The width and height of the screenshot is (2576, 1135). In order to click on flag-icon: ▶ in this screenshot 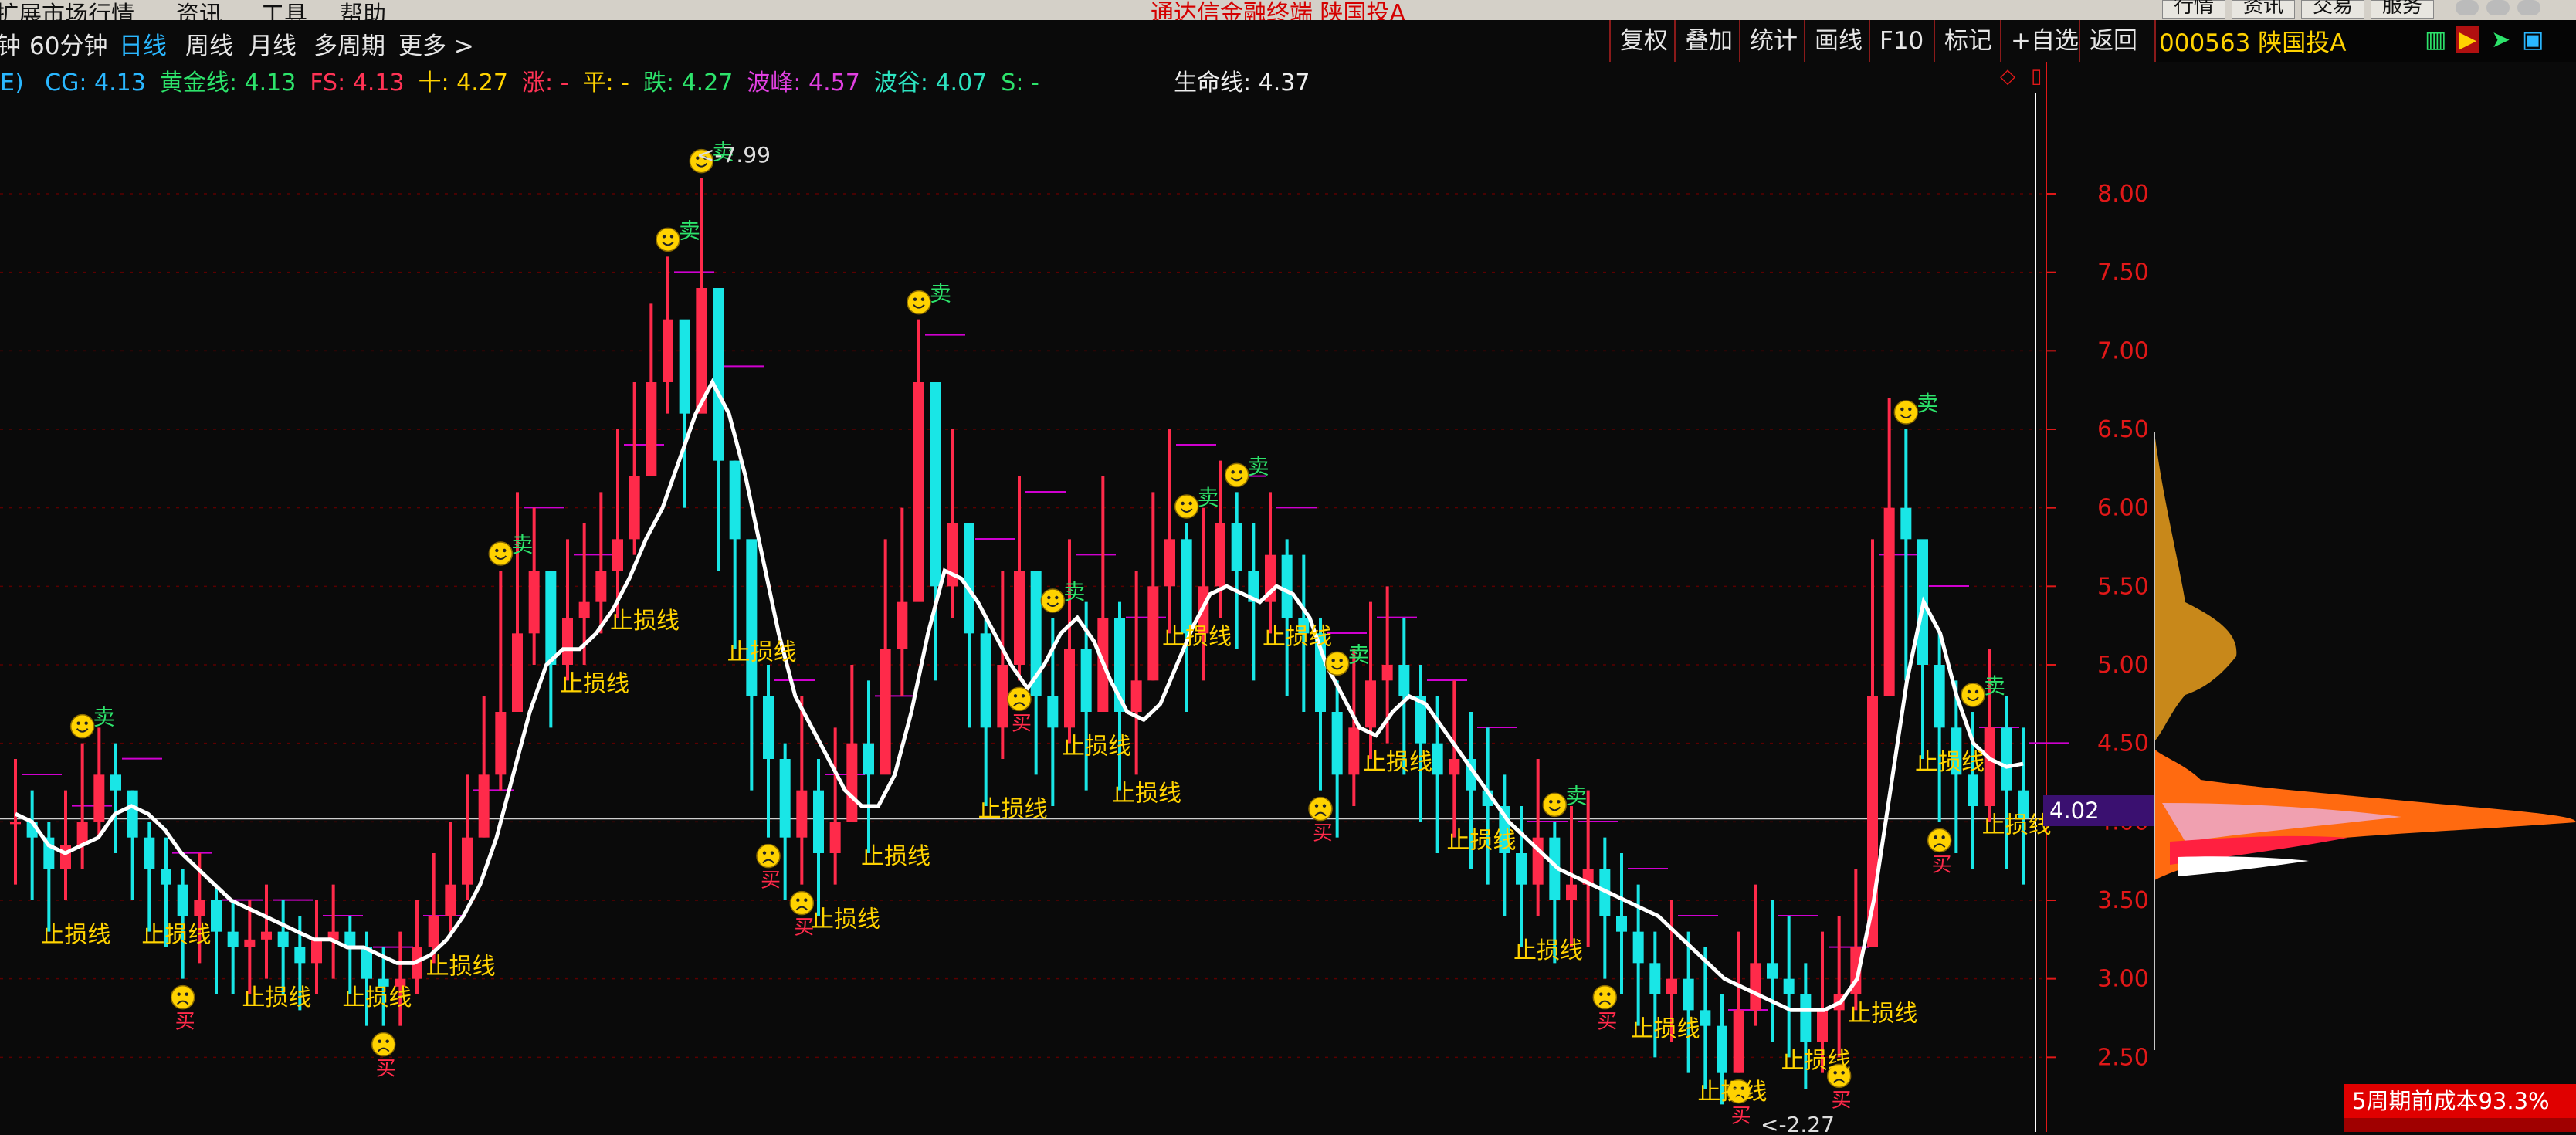, I will do `click(2468, 39)`.